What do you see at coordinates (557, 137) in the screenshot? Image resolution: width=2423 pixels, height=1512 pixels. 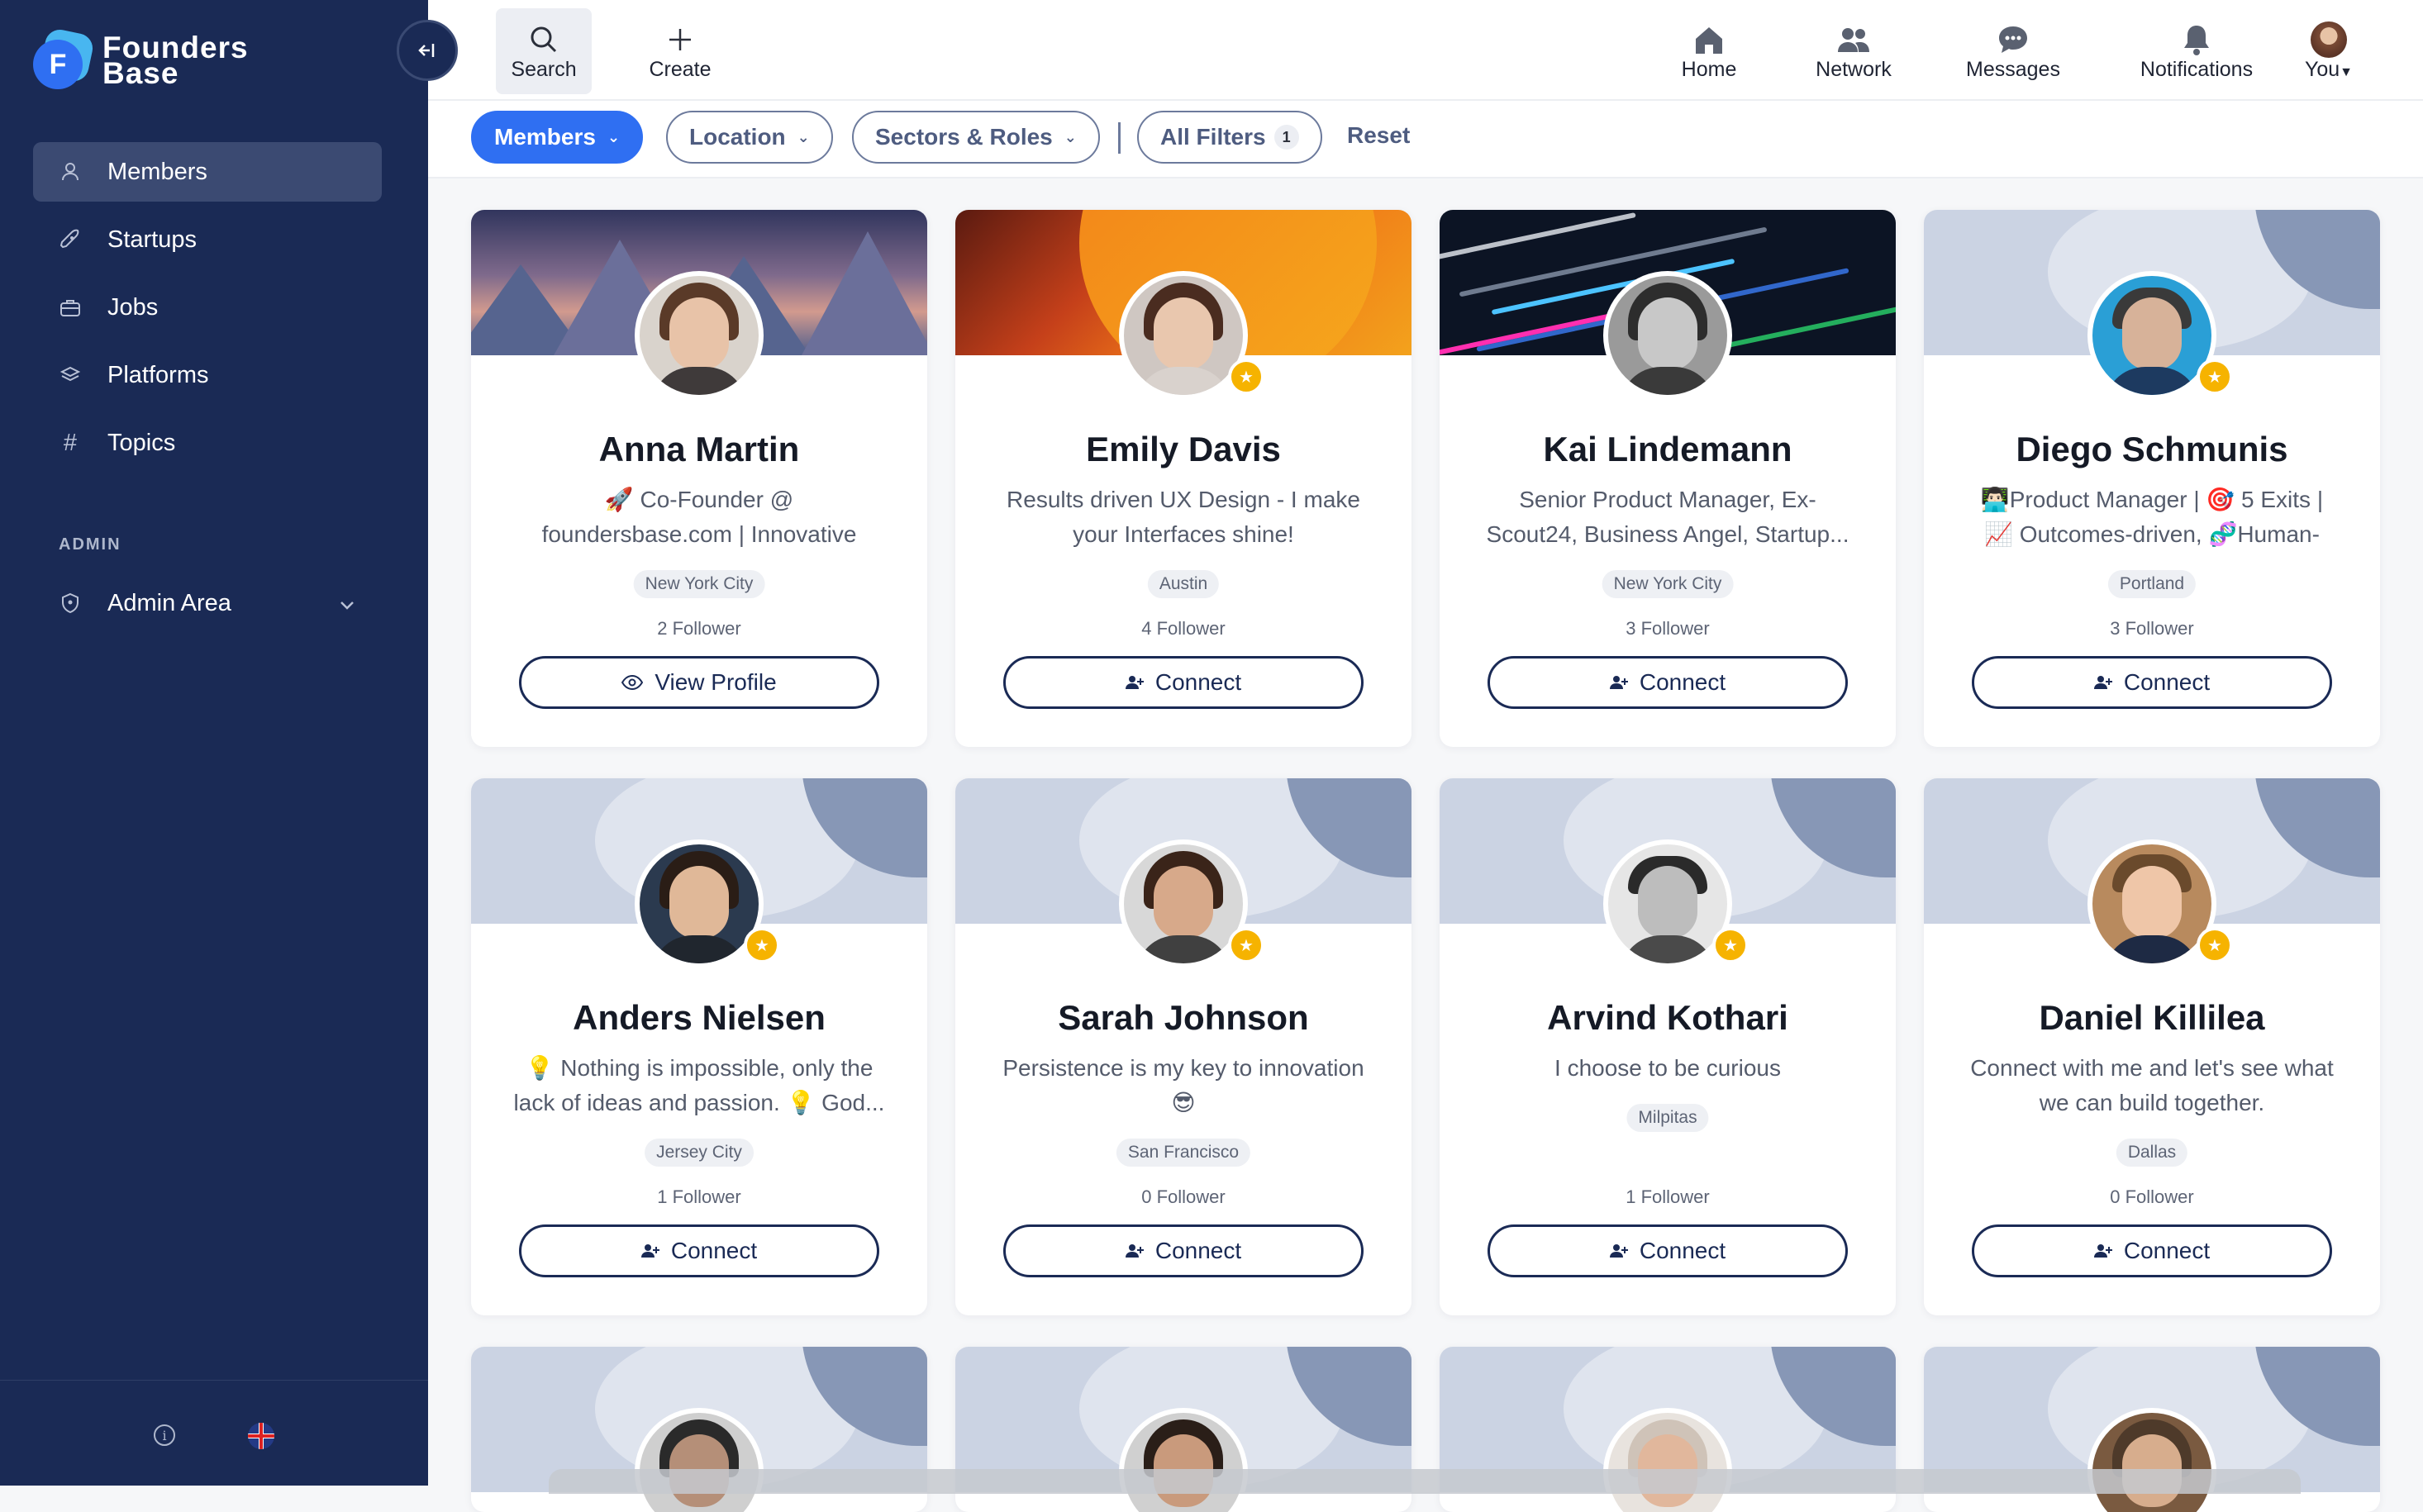 I see `members-filter-dropdown: Members ⌄` at bounding box center [557, 137].